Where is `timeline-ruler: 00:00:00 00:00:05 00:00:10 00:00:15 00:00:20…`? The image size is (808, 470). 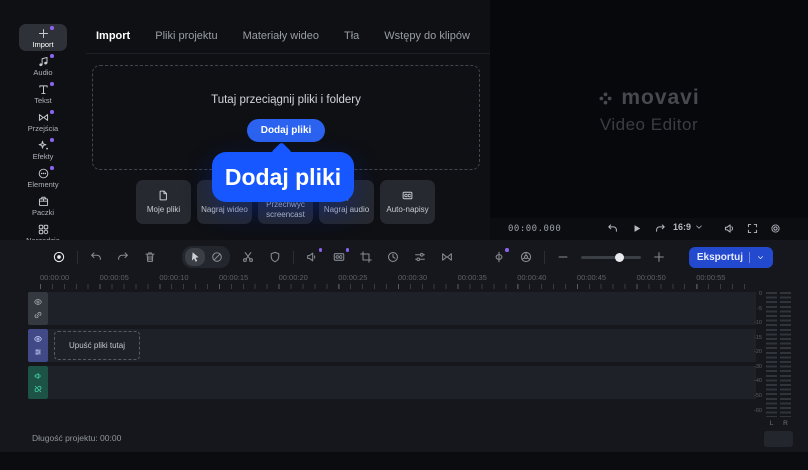
timeline-ruler: 00:00:00 00:00:05 00:00:10 00:00:15 00:00:20… is located at coordinates (398, 281).